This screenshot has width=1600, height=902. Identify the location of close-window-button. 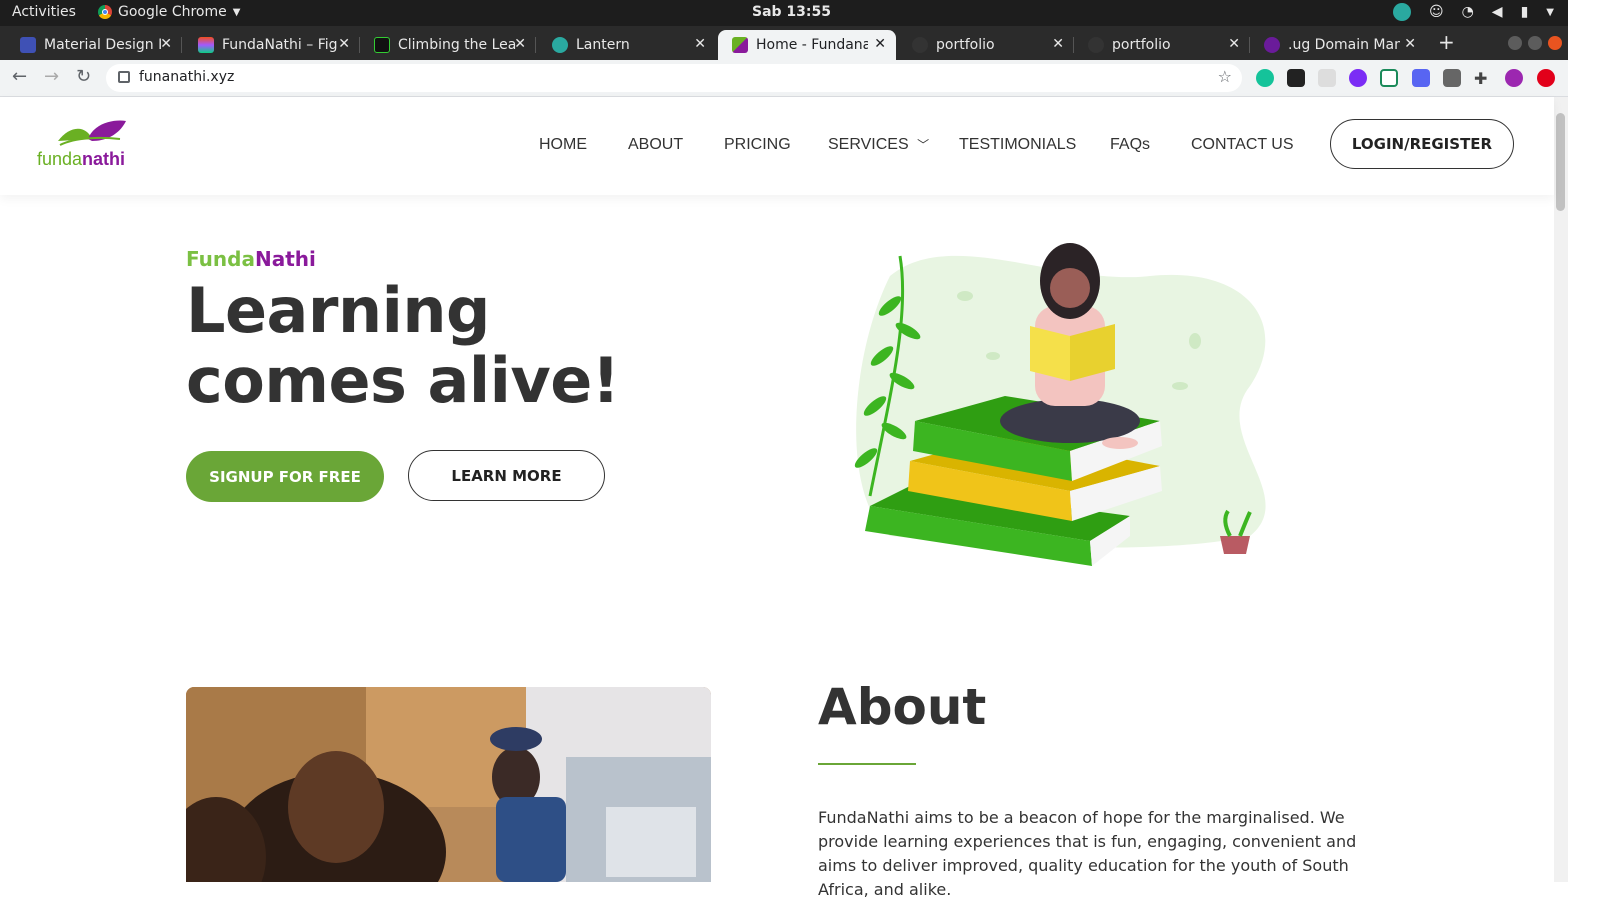
(1555, 43).